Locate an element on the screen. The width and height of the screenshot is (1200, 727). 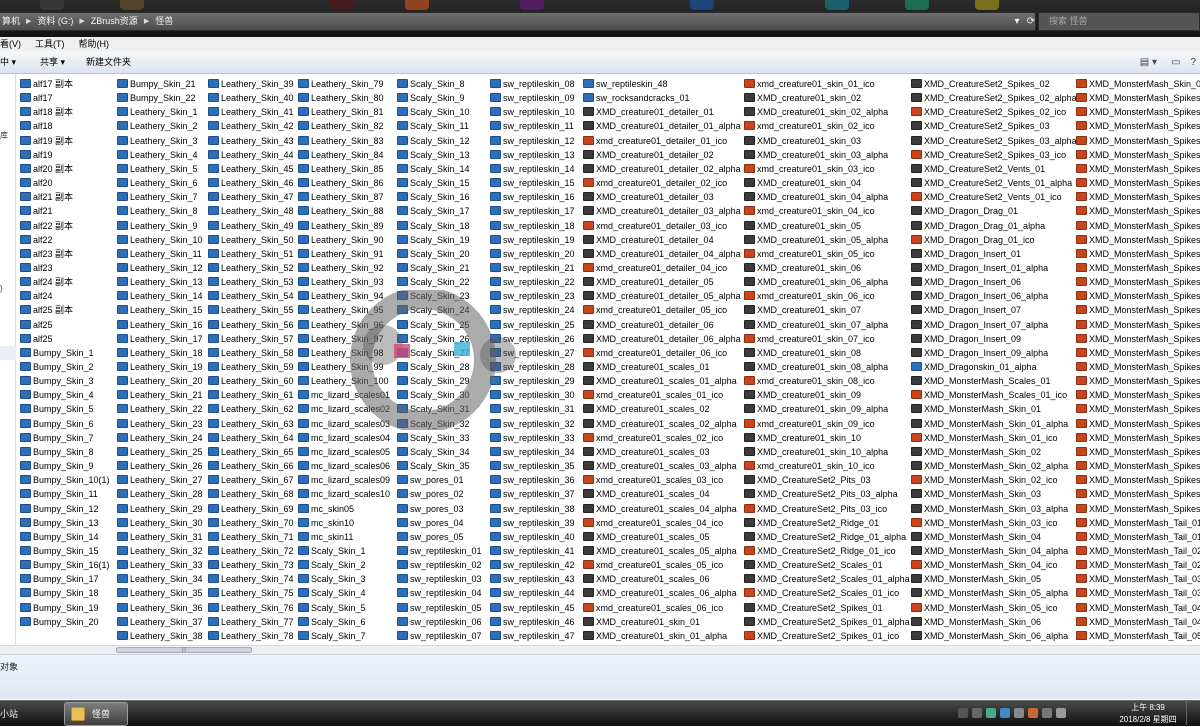
file-item: XMD_Dragon_Drag_01 is located at coordinates (964, 211).